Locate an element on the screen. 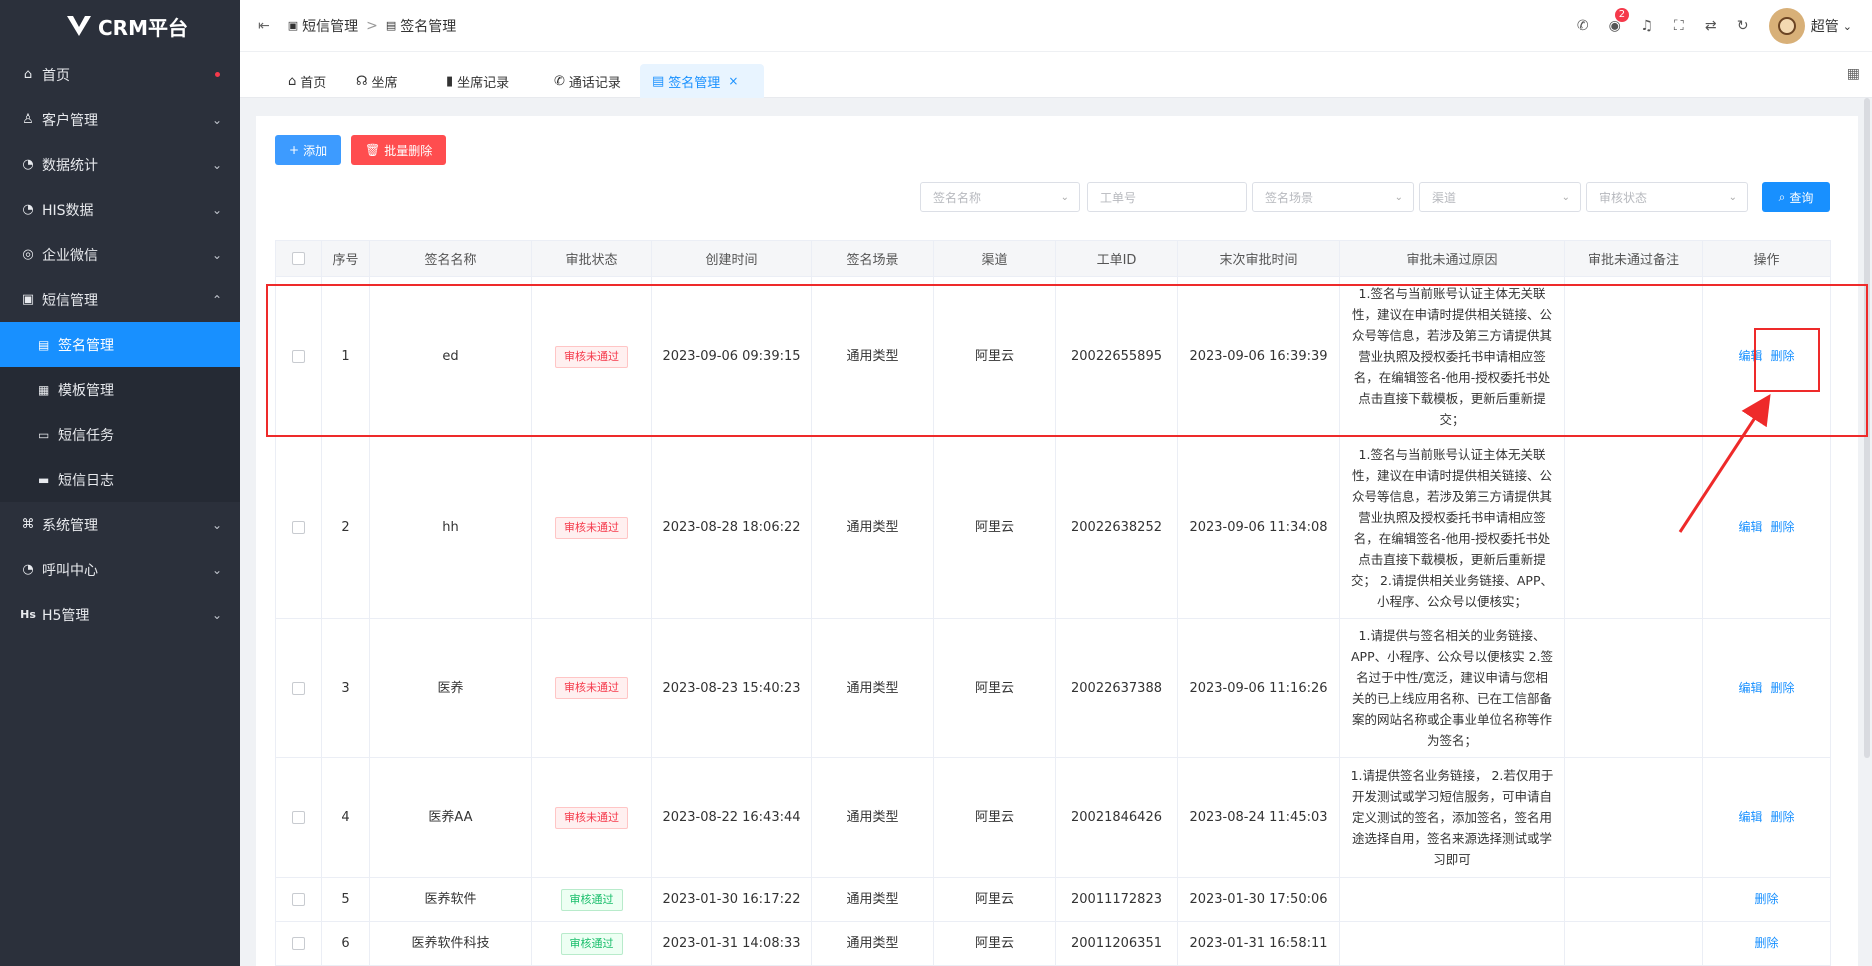 This screenshot has width=1872, height=966. select-all-cell is located at coordinates (298, 258).